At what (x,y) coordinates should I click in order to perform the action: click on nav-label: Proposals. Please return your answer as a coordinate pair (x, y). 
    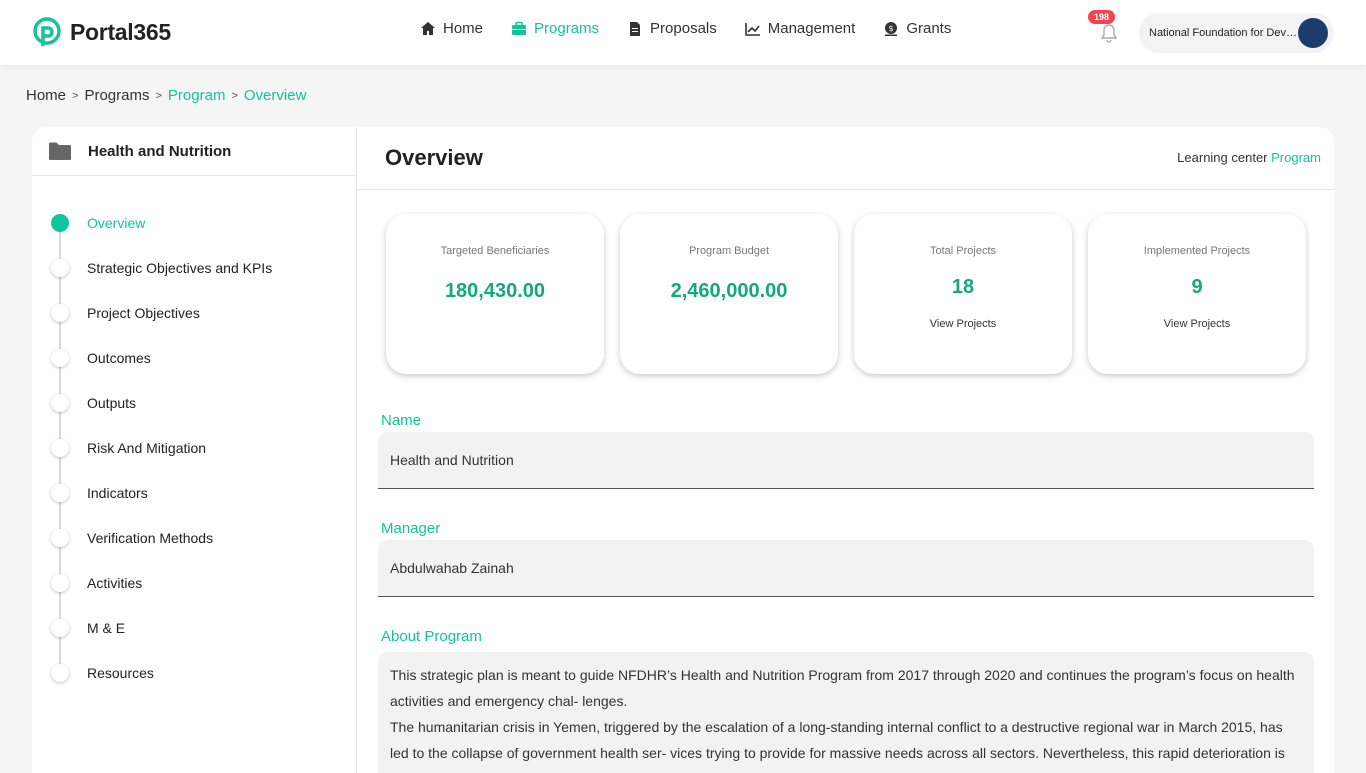
    Looking at the image, I should click on (683, 28).